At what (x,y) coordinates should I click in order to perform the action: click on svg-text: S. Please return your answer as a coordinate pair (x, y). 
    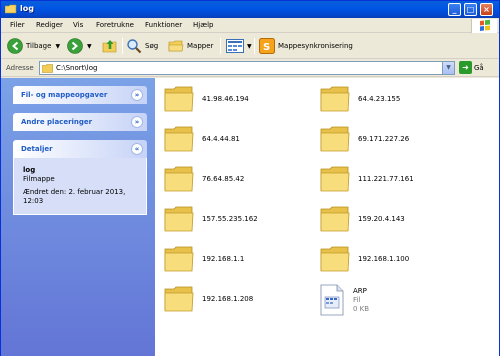
    Looking at the image, I should click on (266, 47).